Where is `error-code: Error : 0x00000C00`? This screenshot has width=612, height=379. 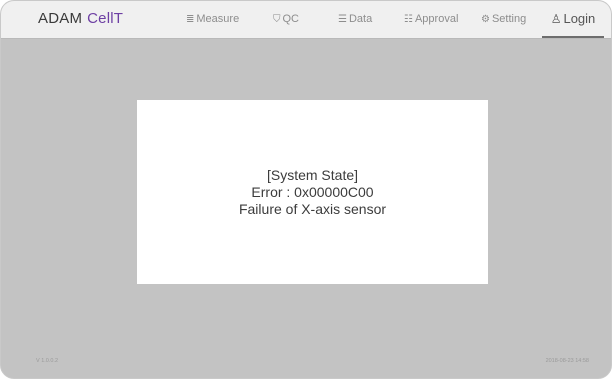 error-code: Error : 0x00000C00 is located at coordinates (312, 191).